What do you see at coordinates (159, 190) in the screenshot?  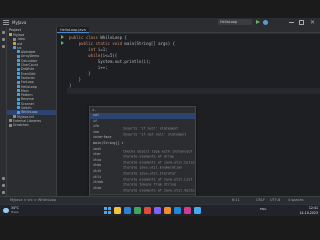 I see `completion-item-description: Iterate elements of java.util.Vector` at bounding box center [159, 190].